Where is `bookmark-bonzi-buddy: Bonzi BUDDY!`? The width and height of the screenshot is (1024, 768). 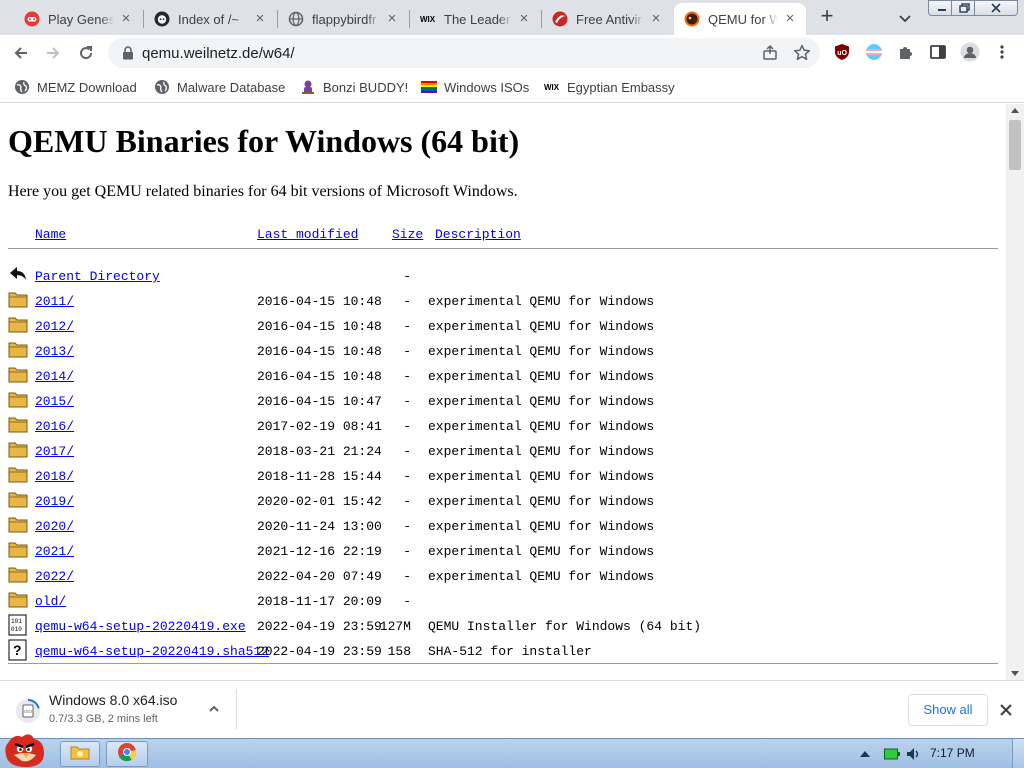
bookmark-bonzi-buddy: Bonzi BUDDY! is located at coordinates (354, 87).